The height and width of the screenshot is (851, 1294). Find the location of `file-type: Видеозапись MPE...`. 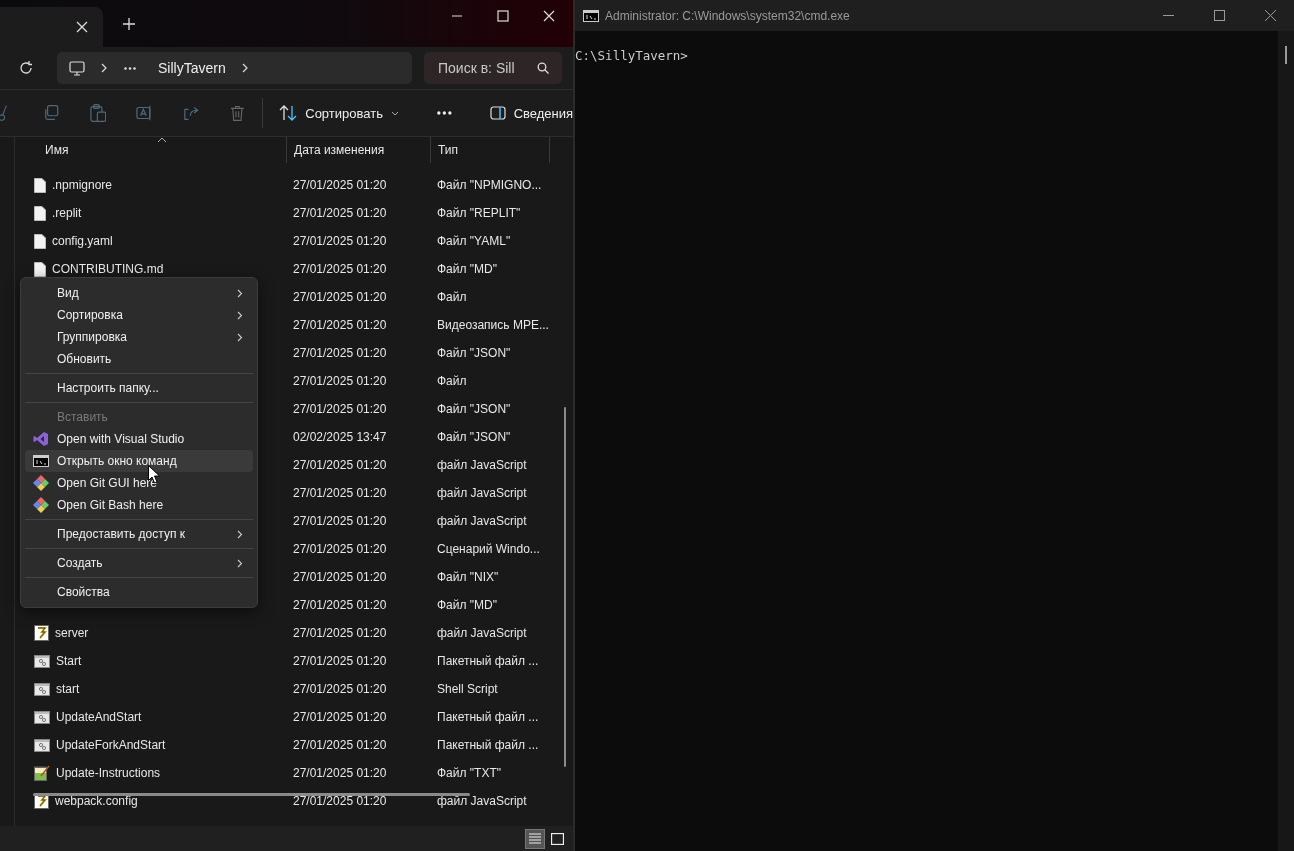

file-type: Видеозапись MPE... is located at coordinates (493, 325).